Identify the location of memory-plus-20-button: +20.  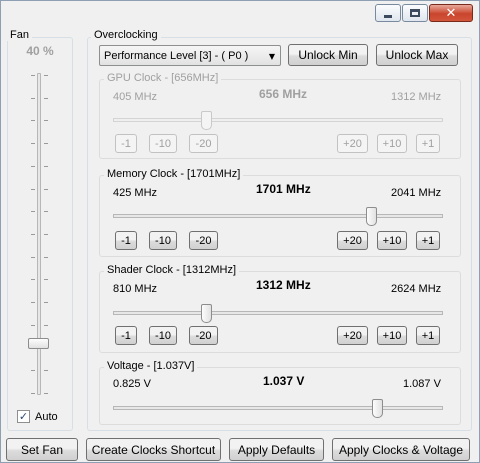
(352, 240).